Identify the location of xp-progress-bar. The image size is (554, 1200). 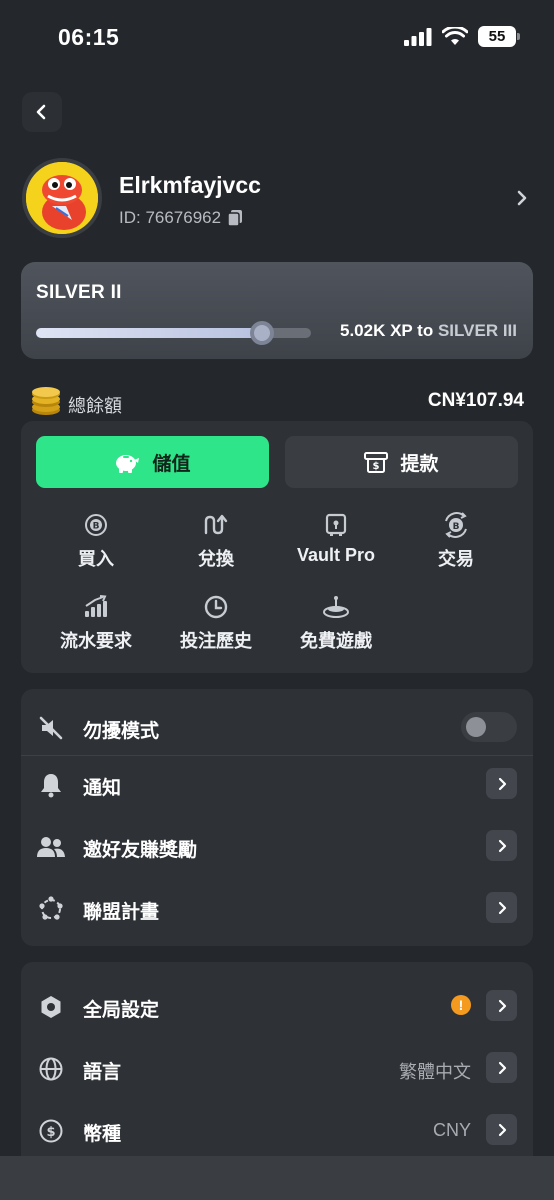
(173, 333).